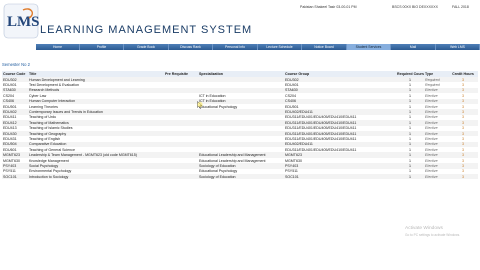  I want to click on cell-pre-requisite, so click(181, 177).